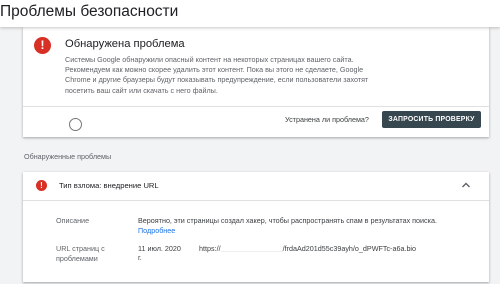 The width and height of the screenshot is (500, 284). What do you see at coordinates (251, 248) in the screenshot?
I see `redacted-domain` at bounding box center [251, 248].